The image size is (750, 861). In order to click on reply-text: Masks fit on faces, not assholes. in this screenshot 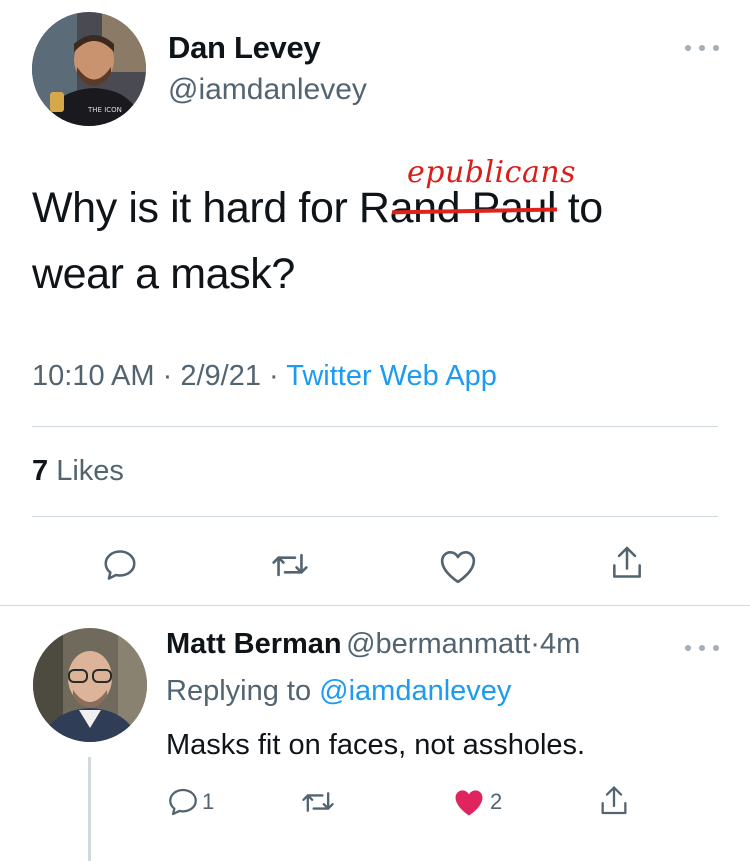, I will do `click(376, 745)`.